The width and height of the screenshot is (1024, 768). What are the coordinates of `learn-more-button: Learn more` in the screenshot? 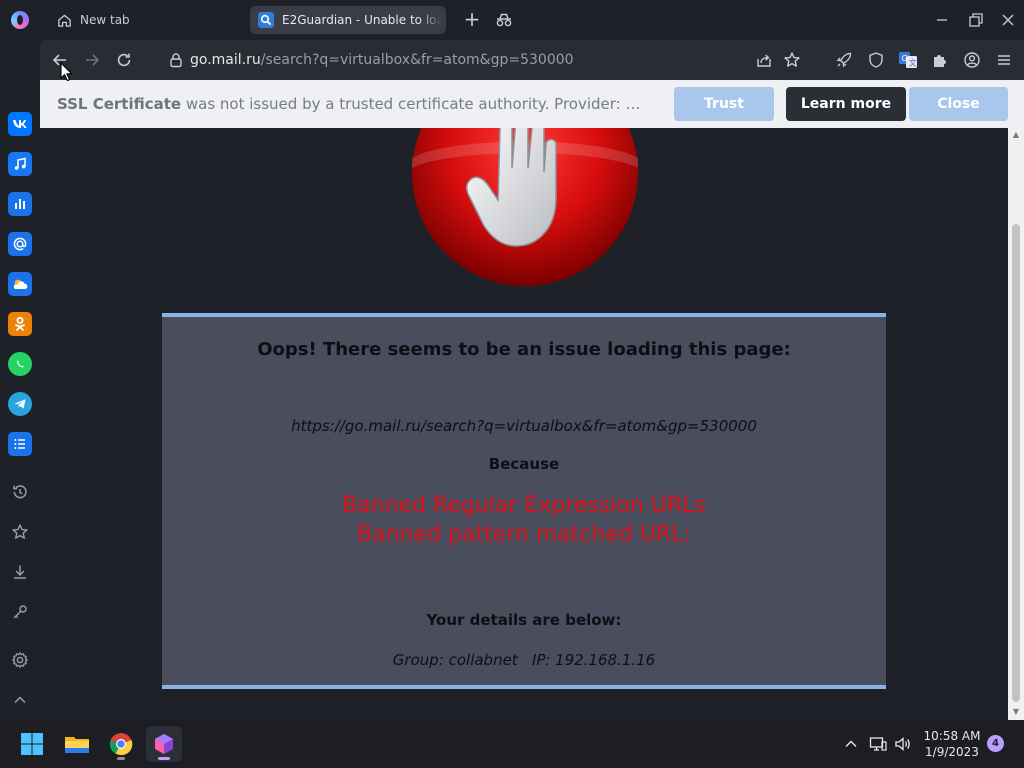 It's located at (846, 104).